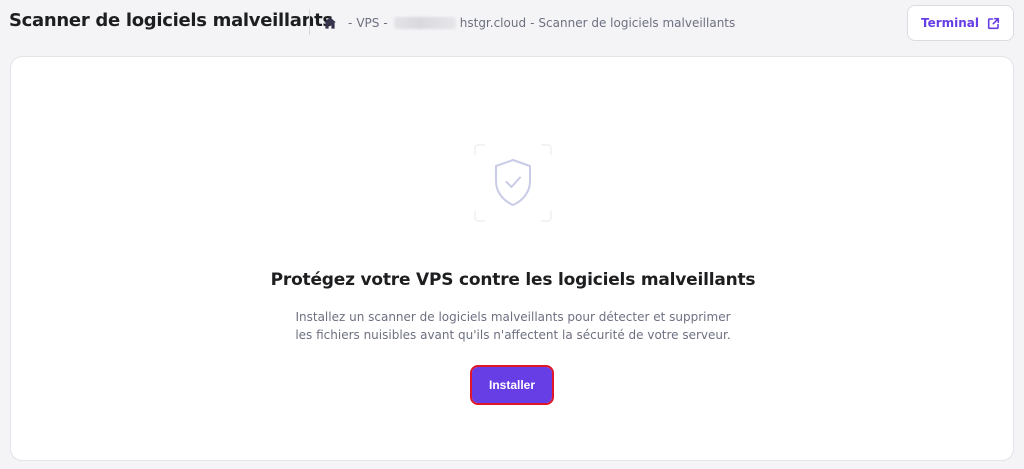 This screenshot has width=1024, height=469. Describe the element at coordinates (171, 20) in the screenshot. I see `page-title: Scanner de logiciels malveillants` at that location.